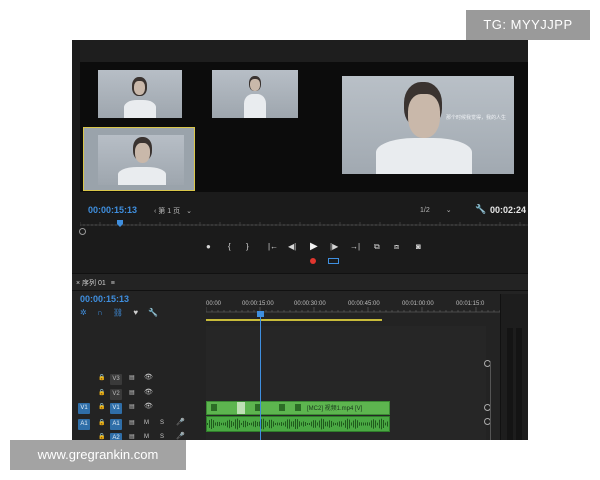  What do you see at coordinates (304, 51) in the screenshot?
I see `monitor-header` at bounding box center [304, 51].